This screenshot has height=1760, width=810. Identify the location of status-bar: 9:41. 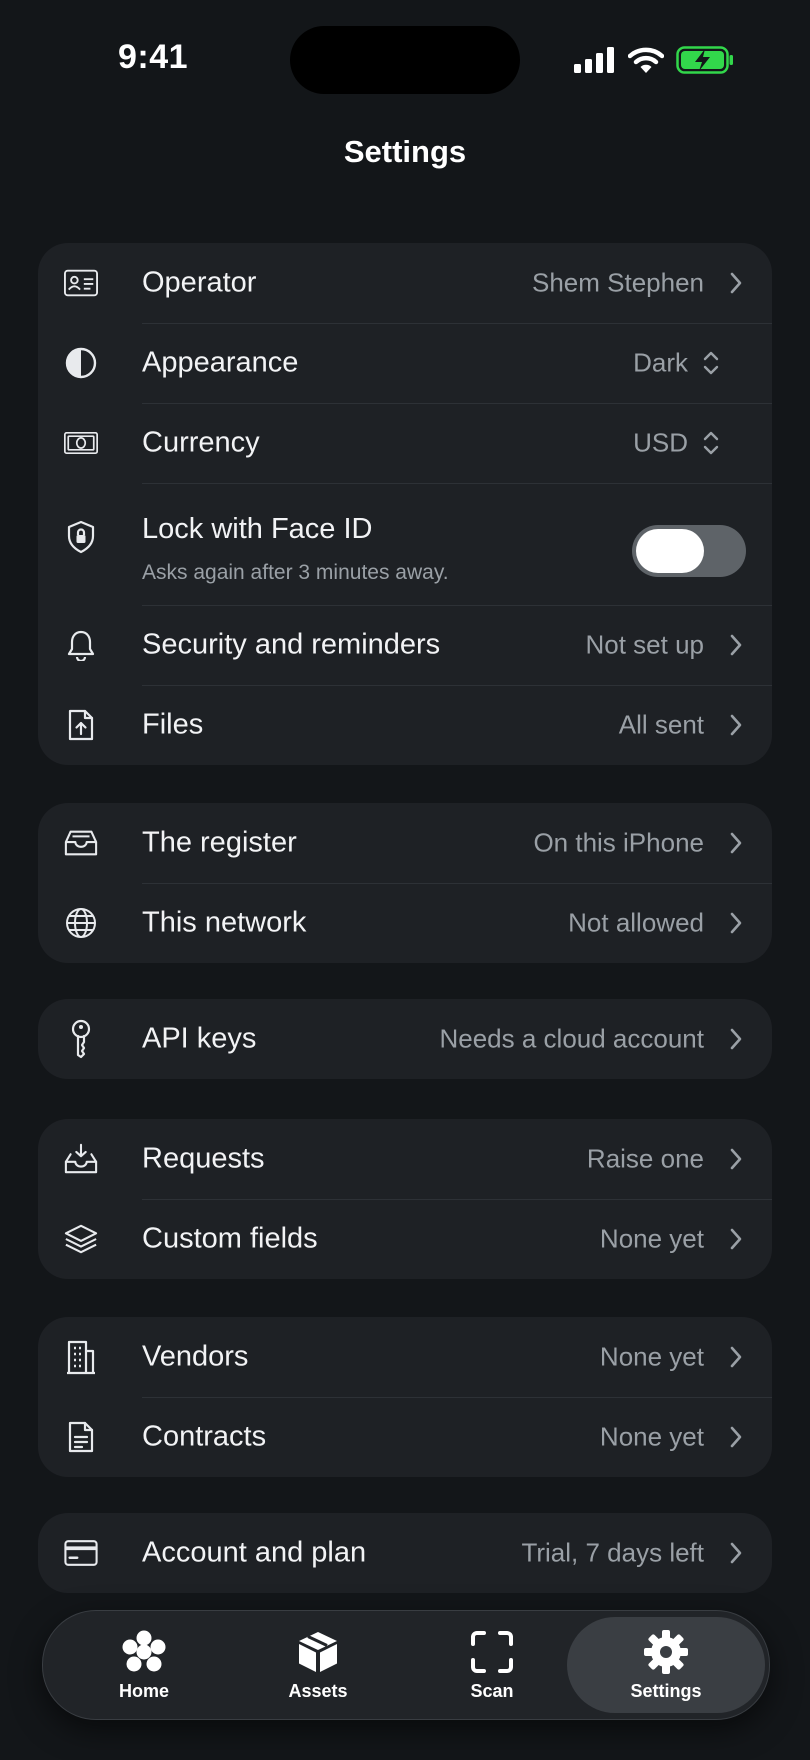
(405, 60).